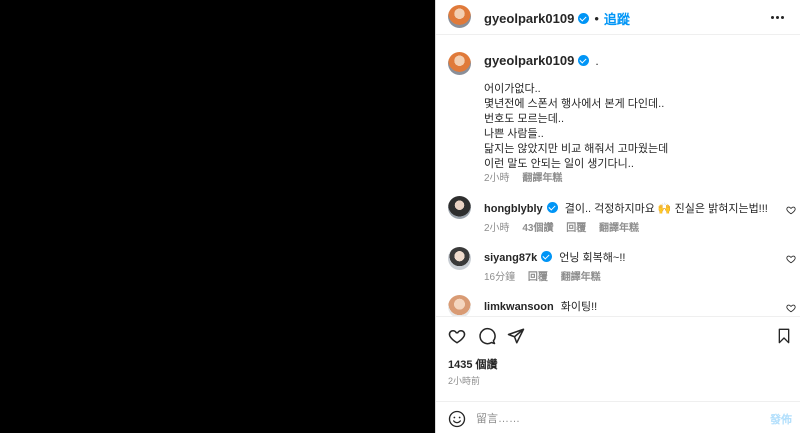  Describe the element at coordinates (579, 307) in the screenshot. I see `comment-text: 화이팅!!` at that location.